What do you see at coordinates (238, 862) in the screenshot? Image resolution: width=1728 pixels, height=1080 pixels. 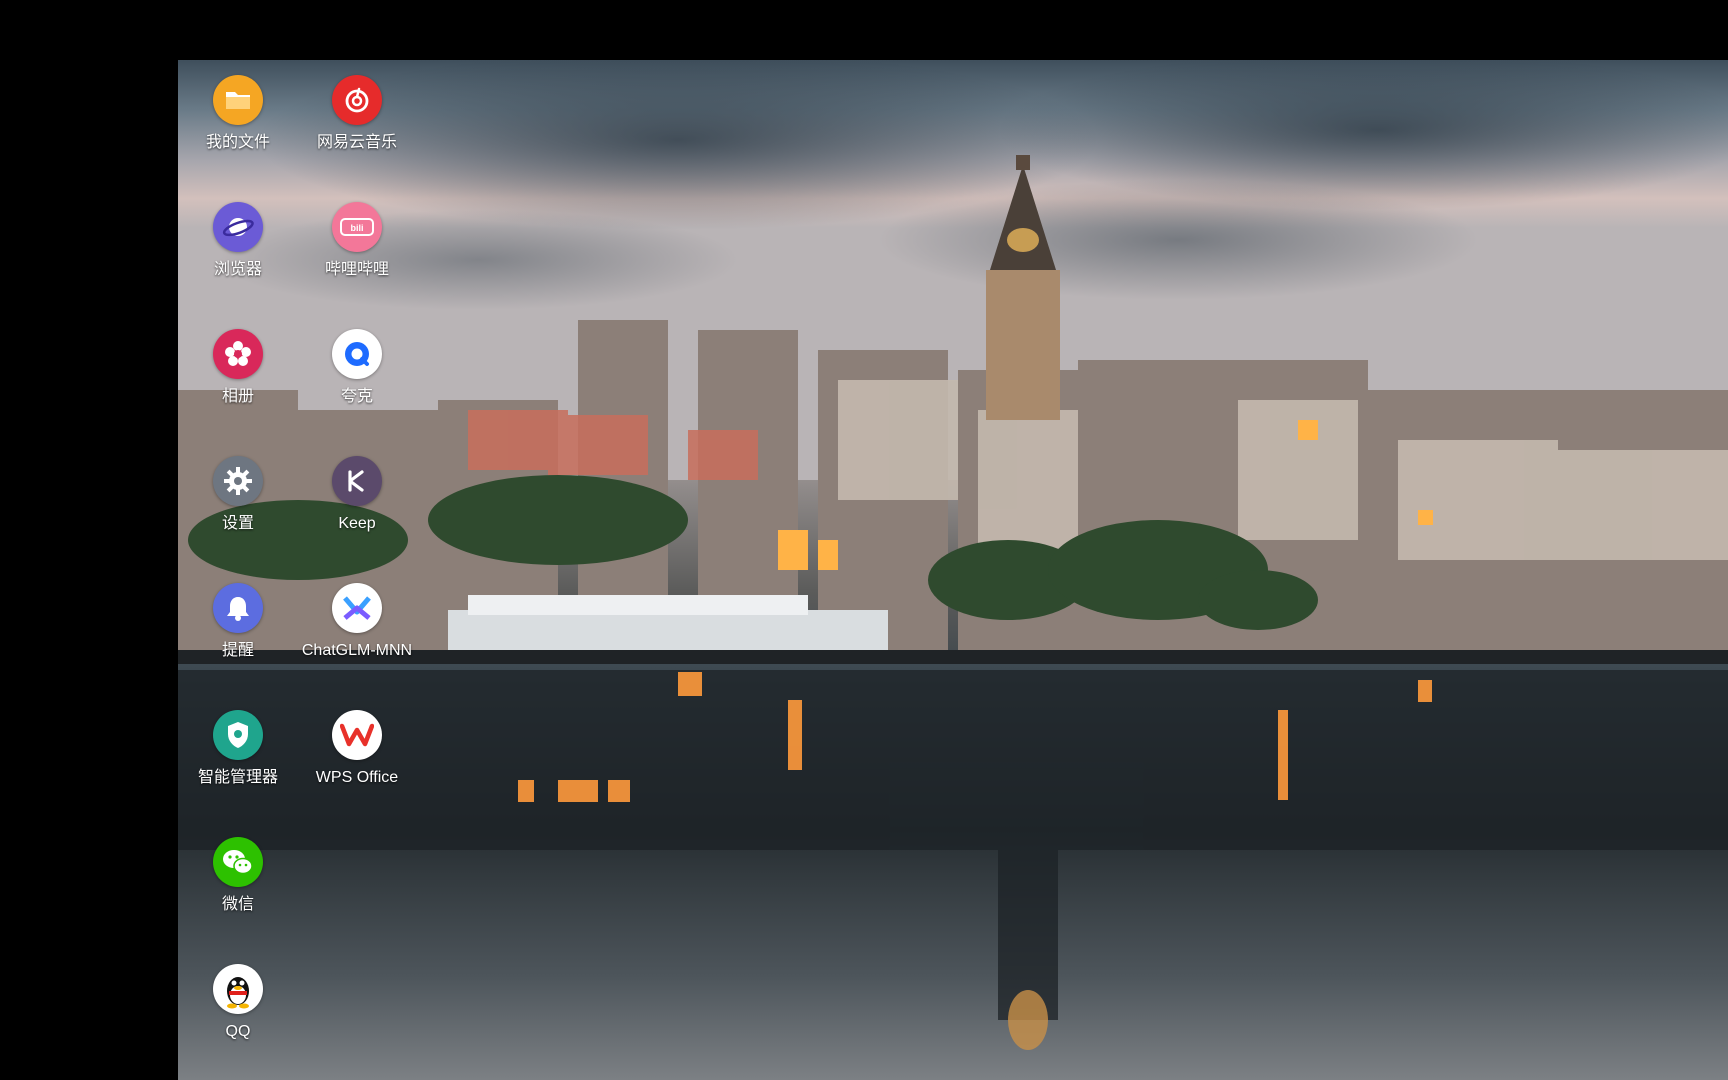 I see `wechat-icon` at bounding box center [238, 862].